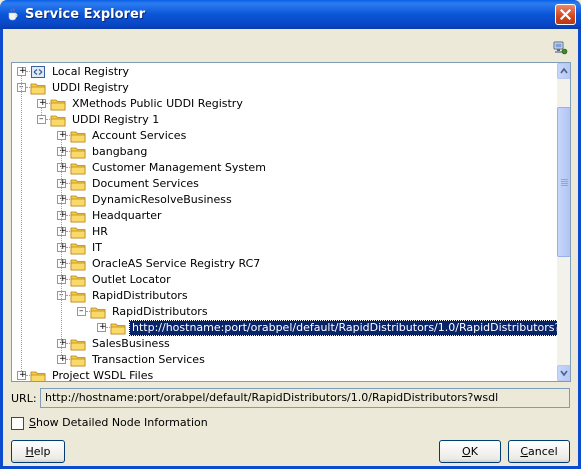  I want to click on arrow-down-icon, so click(564, 373).